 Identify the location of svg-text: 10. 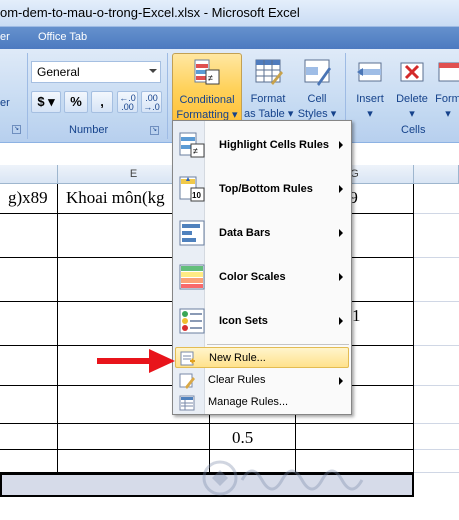
(196, 195).